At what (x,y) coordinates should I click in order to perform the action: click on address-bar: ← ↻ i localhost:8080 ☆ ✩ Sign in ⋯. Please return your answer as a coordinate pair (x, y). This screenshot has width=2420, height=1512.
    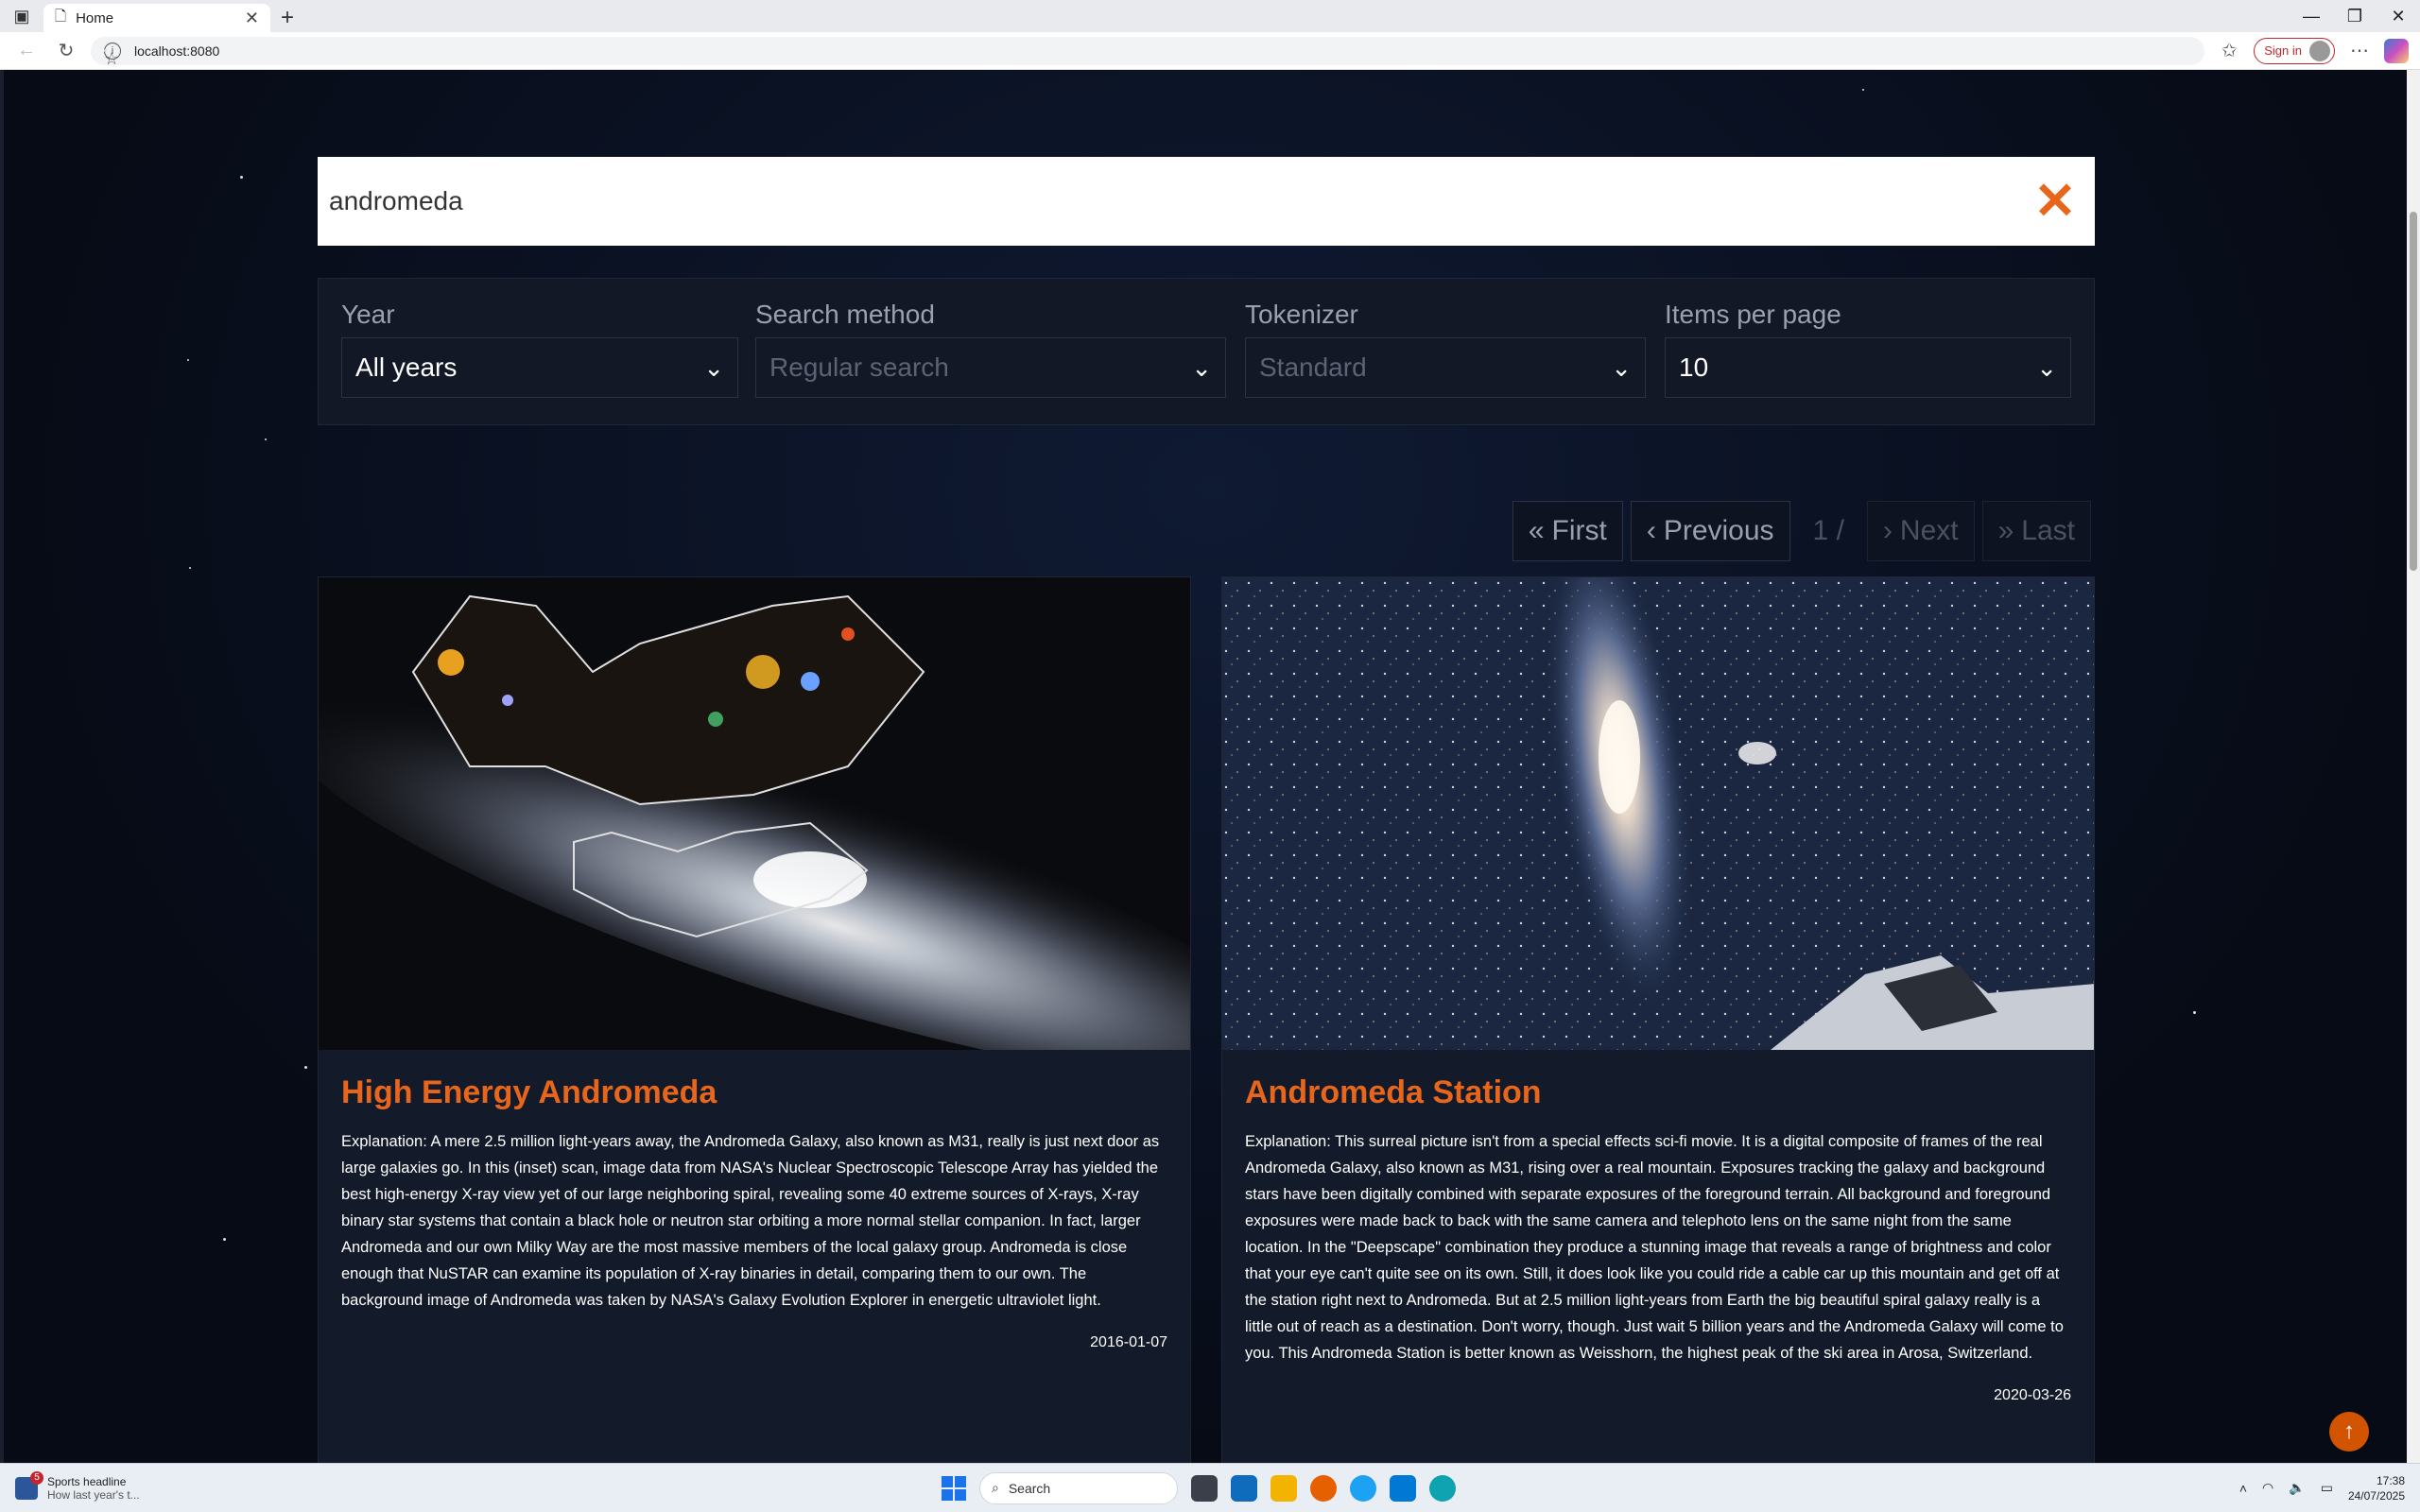
    Looking at the image, I should click on (1210, 51).